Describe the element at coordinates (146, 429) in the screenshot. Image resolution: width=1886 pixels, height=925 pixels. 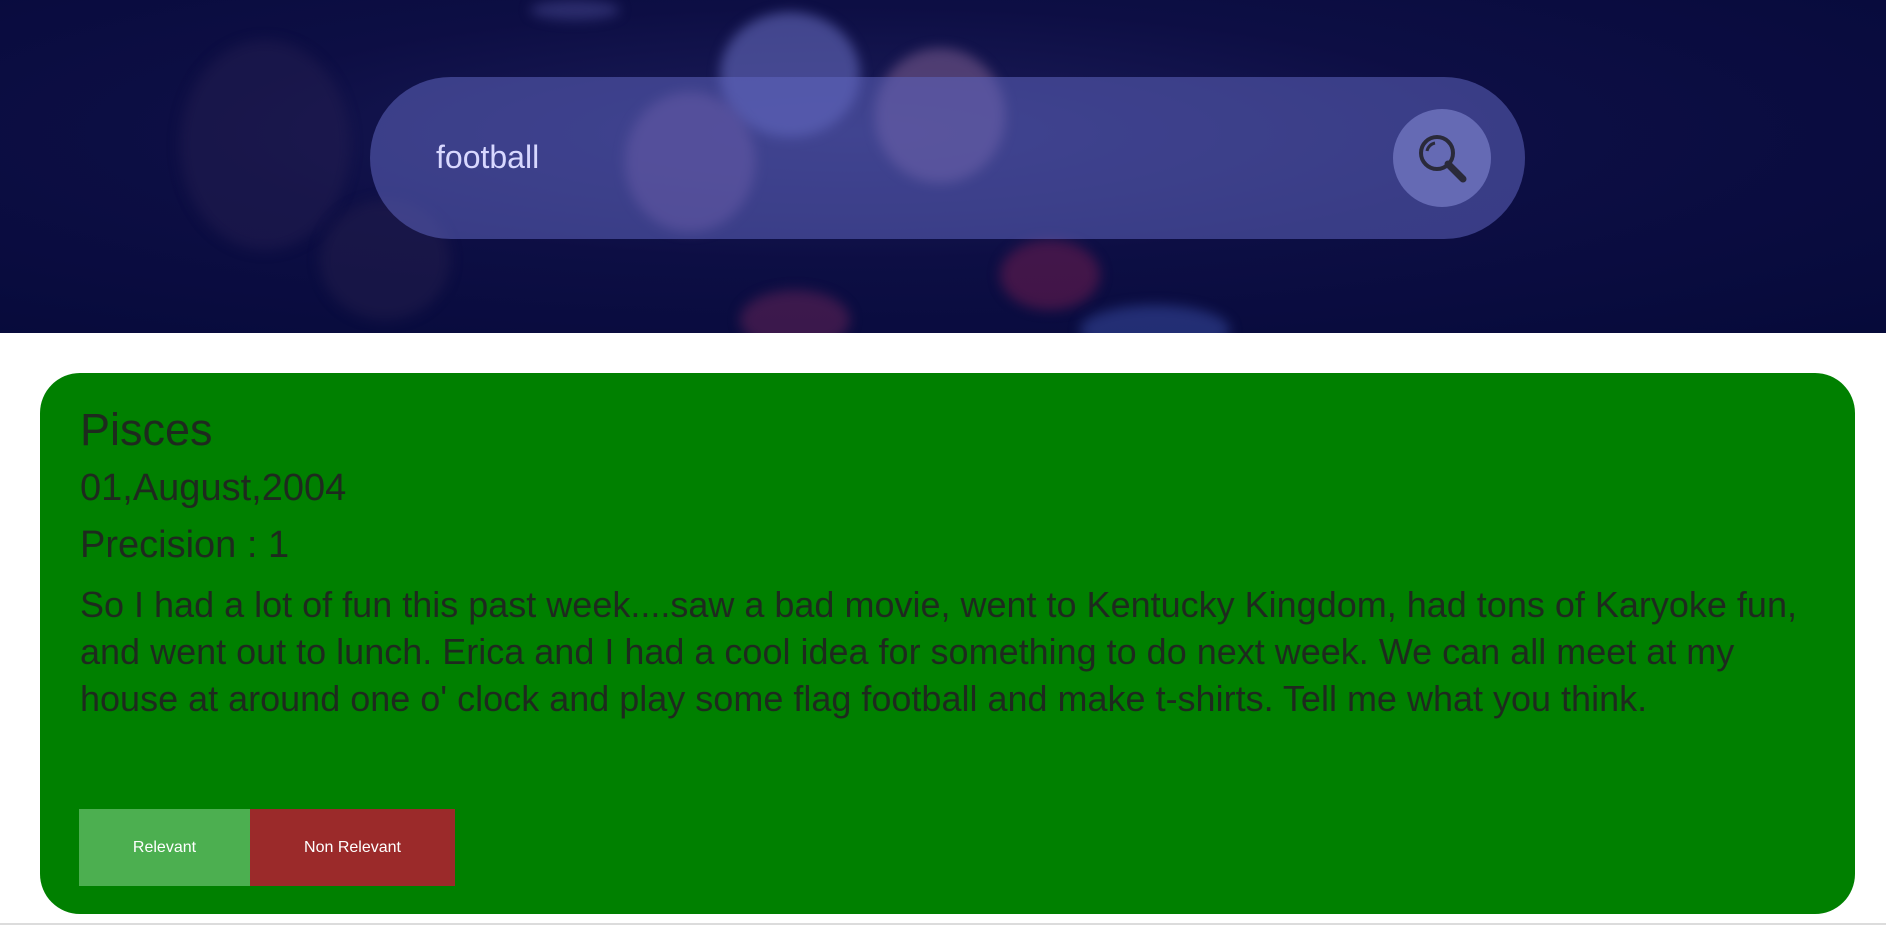
I see `result-title: Pisces` at that location.